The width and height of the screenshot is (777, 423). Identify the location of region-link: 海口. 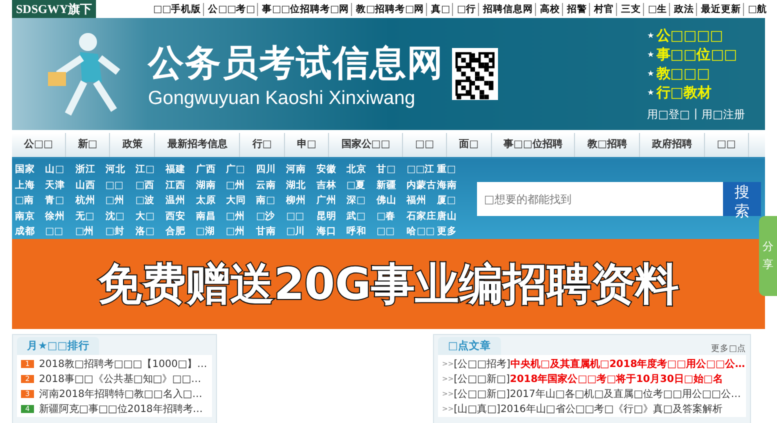
(331, 232).